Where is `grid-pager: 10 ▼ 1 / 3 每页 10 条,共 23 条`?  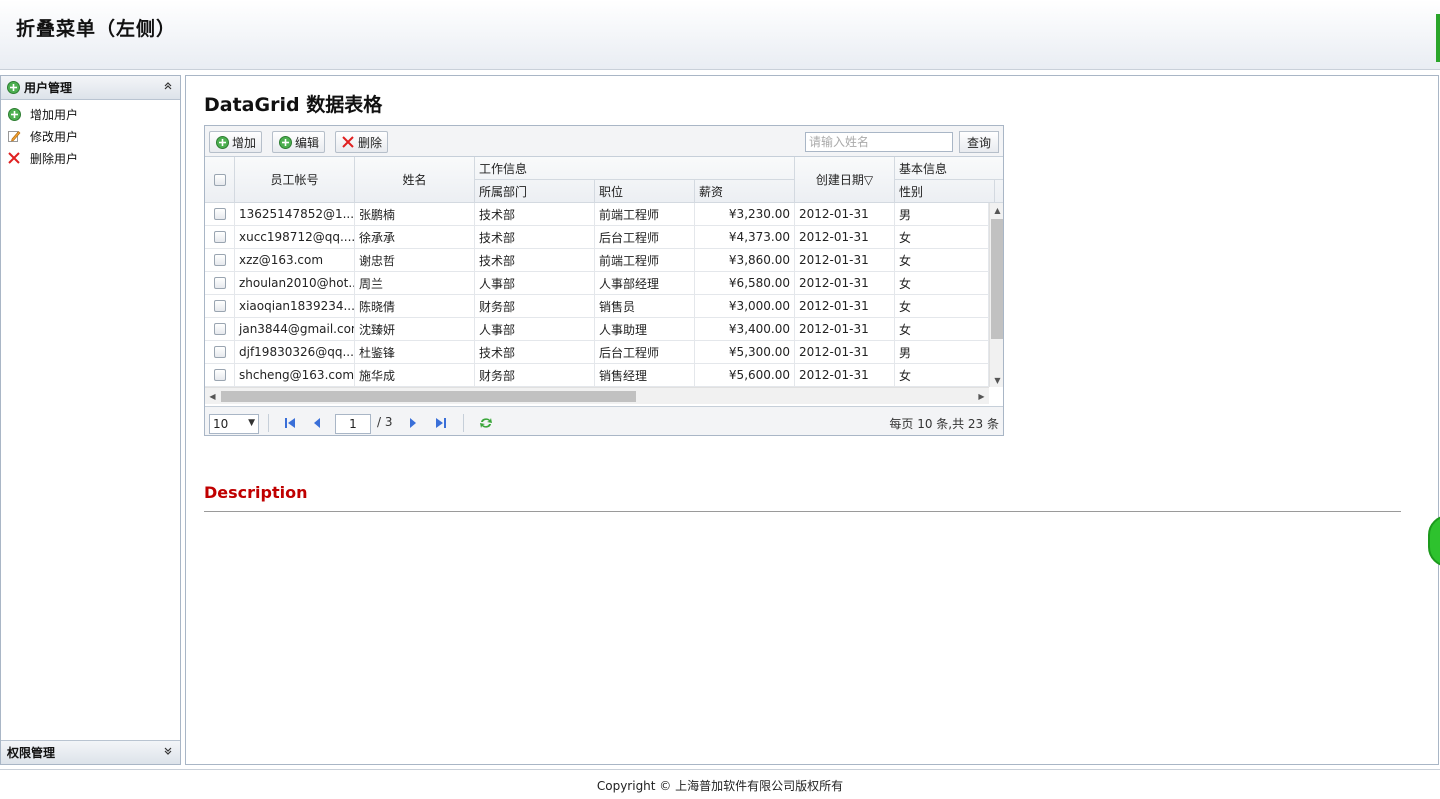
grid-pager: 10 ▼ 1 / 3 每页 10 条,共 23 条 is located at coordinates (604, 420).